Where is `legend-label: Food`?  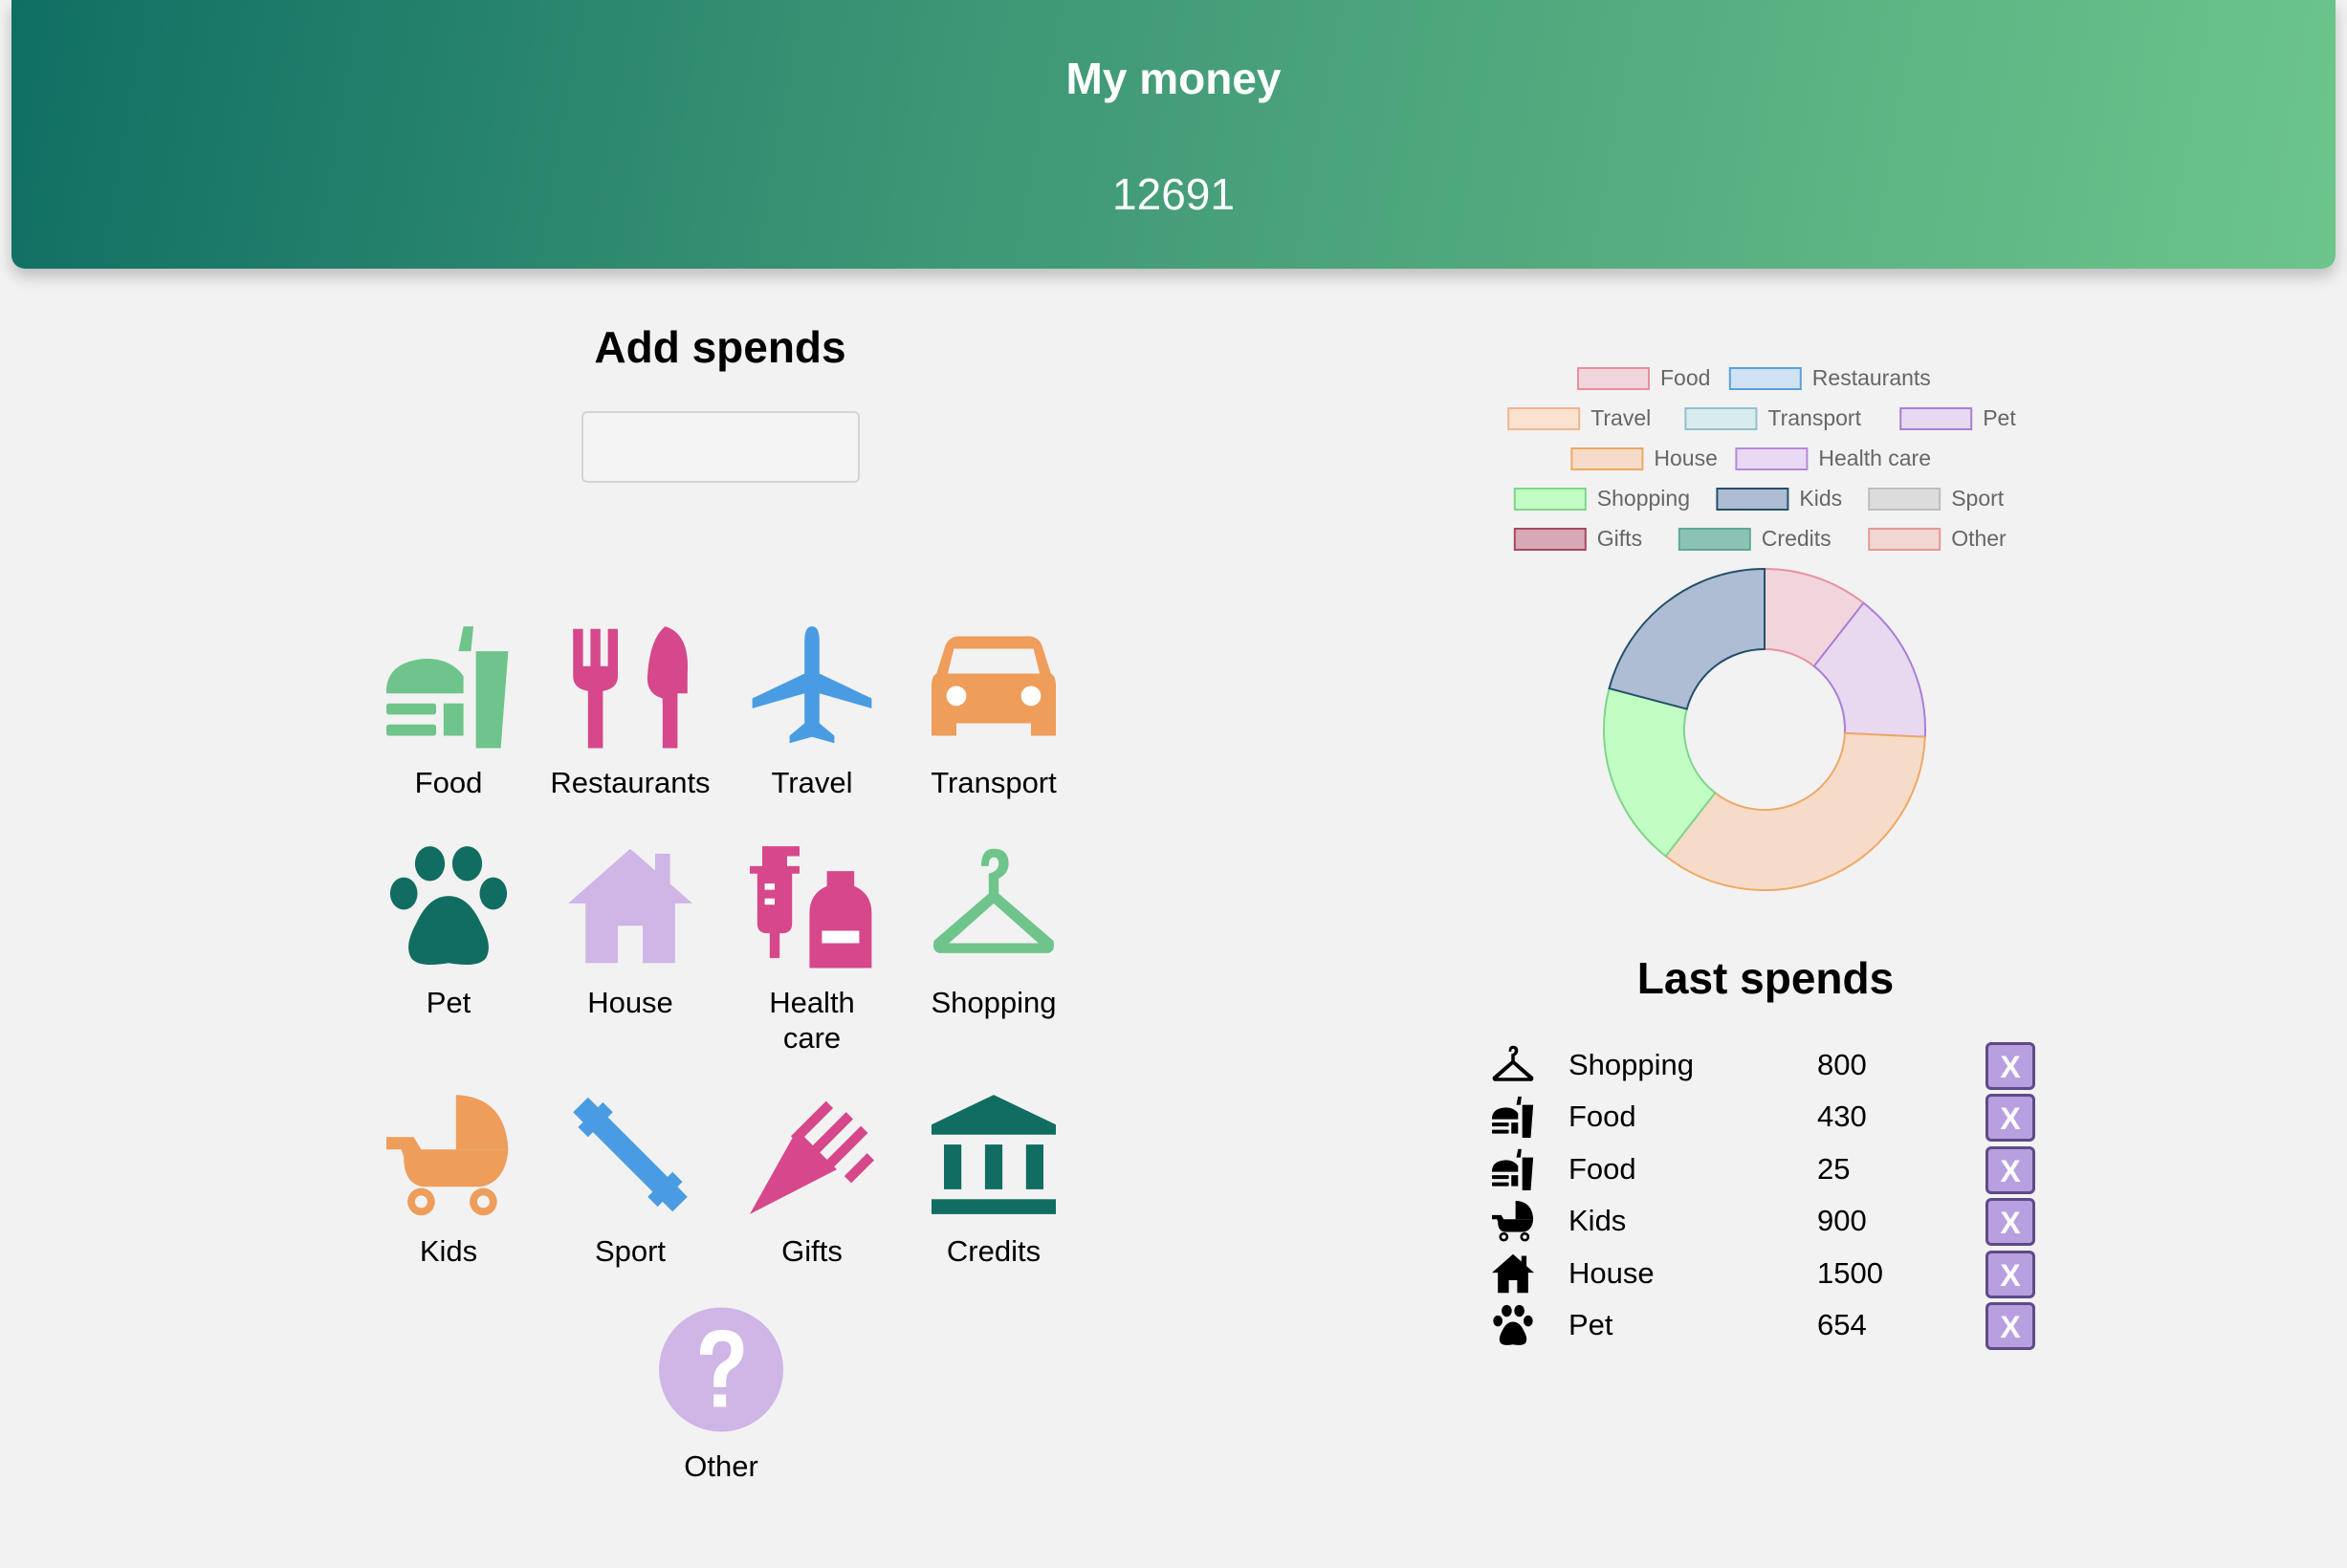
legend-label: Food is located at coordinates (1685, 377).